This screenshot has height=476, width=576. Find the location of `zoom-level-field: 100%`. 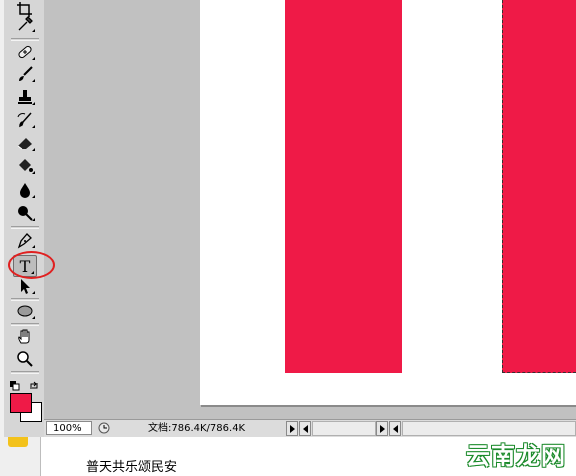

zoom-level-field: 100% is located at coordinates (69, 428).